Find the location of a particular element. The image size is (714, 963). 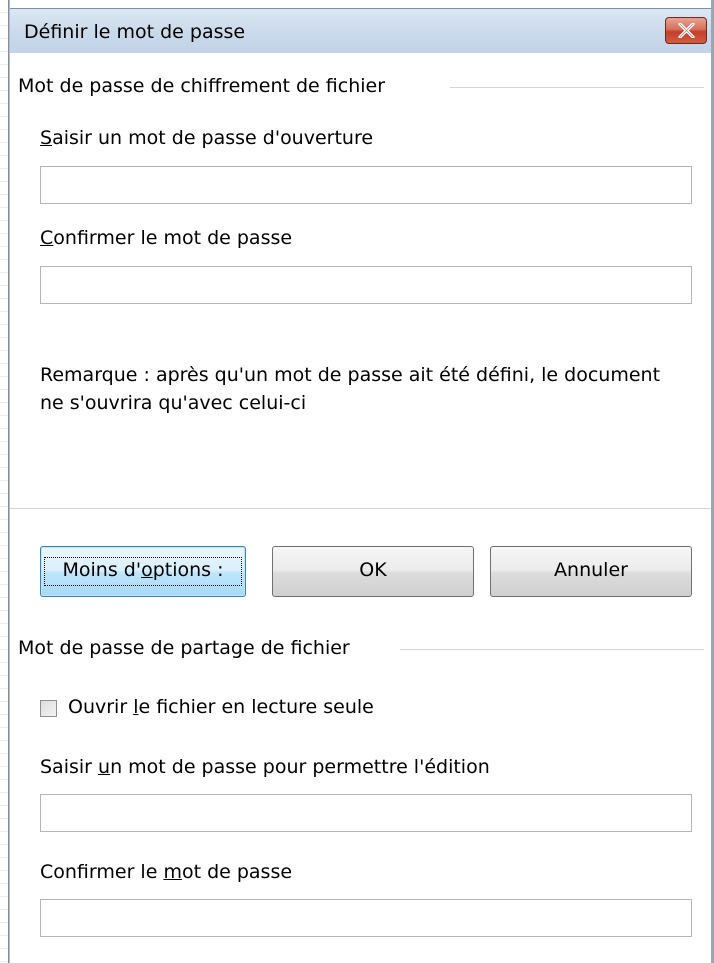

open-password-label: Saisir un mot de passe d'ouverture is located at coordinates (206, 138).